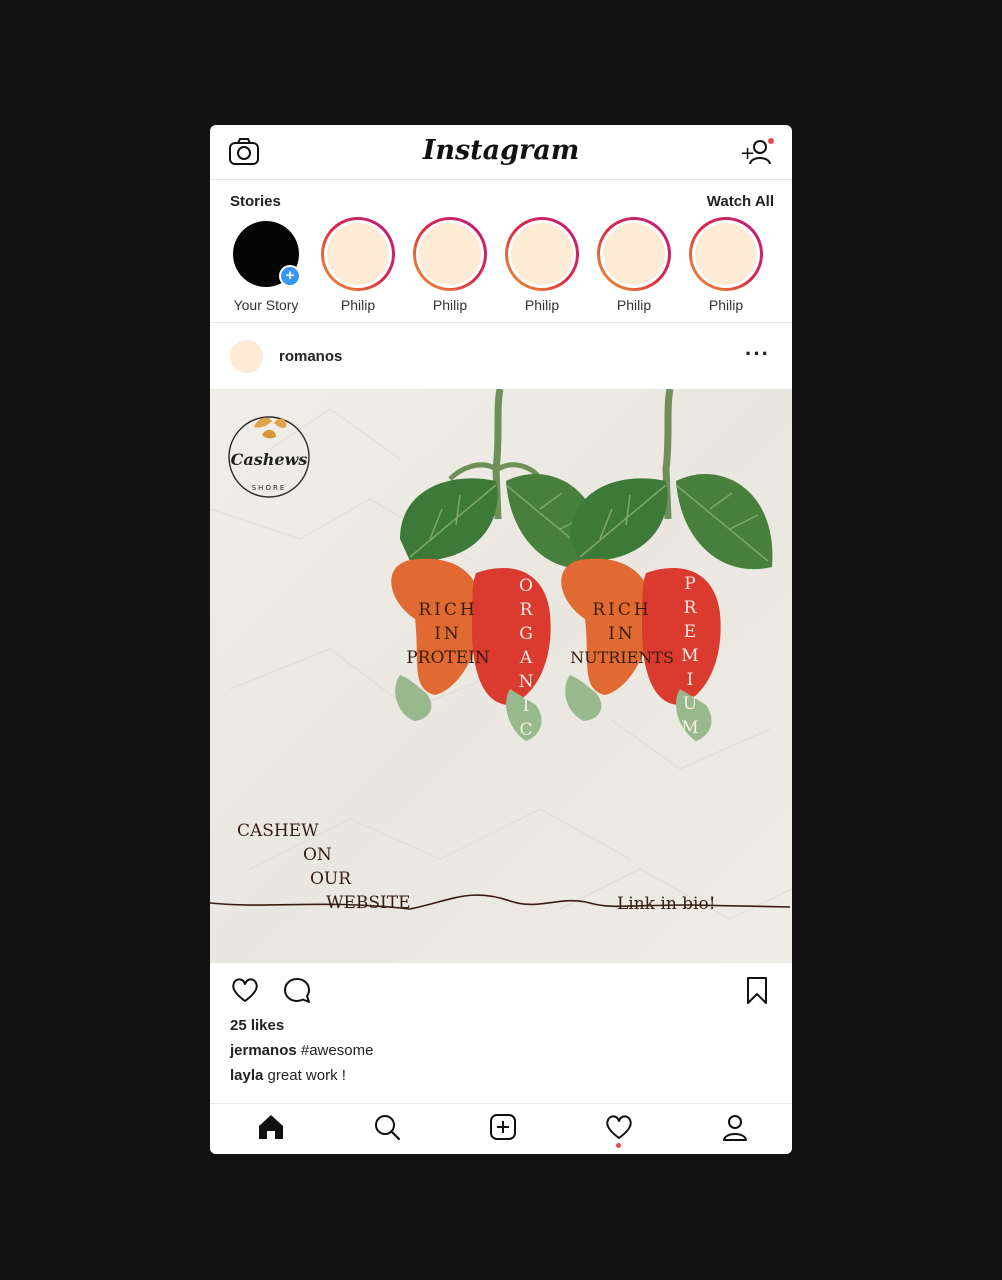  Describe the element at coordinates (502, 202) in the screenshot. I see `stories-header: Stories Watch All` at that location.